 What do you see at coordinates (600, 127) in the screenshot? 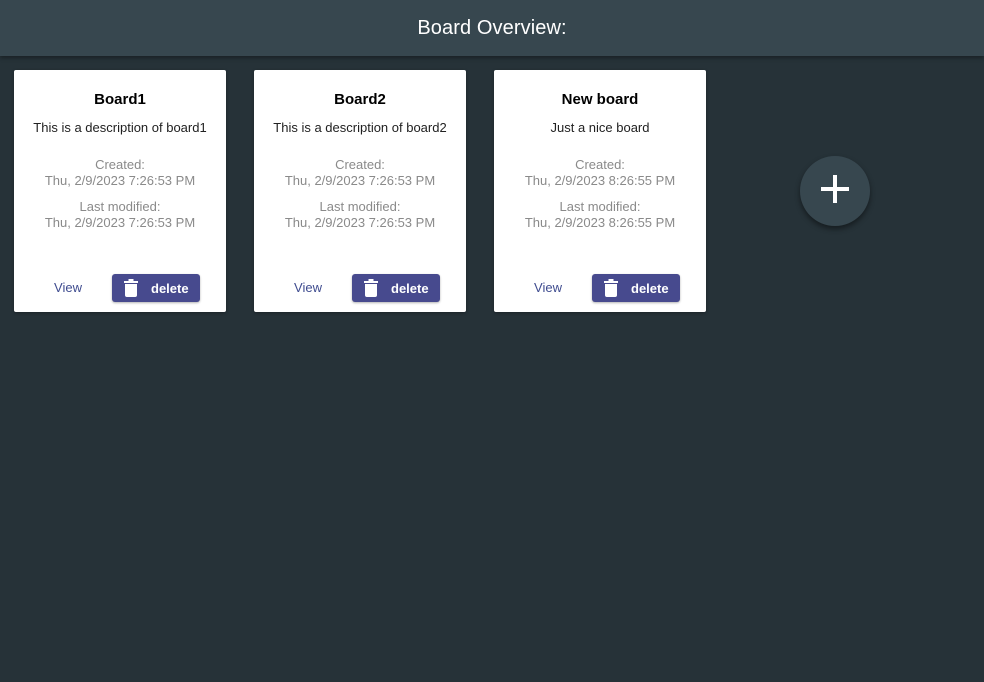
I see `board-description: Just a nice board` at bounding box center [600, 127].